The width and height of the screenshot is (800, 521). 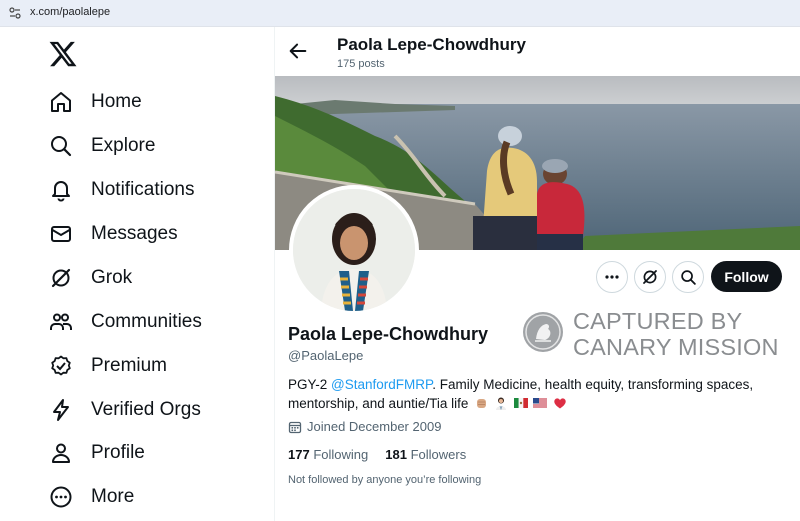 I want to click on joined-text: Joined December 2009, so click(x=374, y=426).